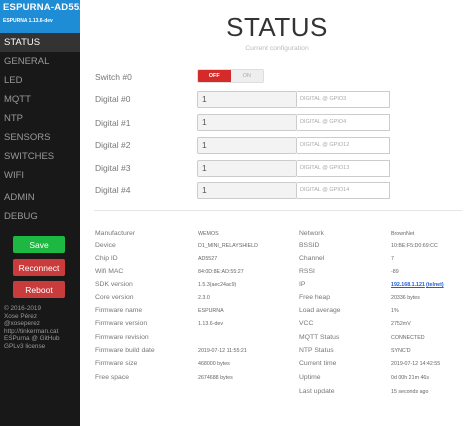  I want to click on brand-header: ESPURNA-AD5527 ESPURNA 1.13.6-dev, so click(45, 16).